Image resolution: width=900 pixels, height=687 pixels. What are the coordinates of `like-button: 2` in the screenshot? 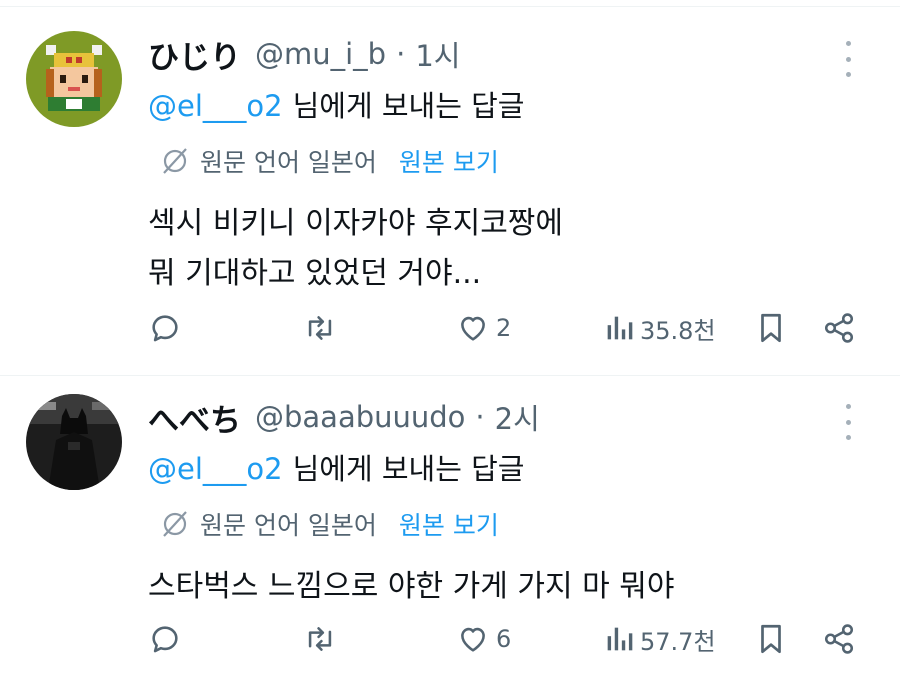 It's located at (483, 328).